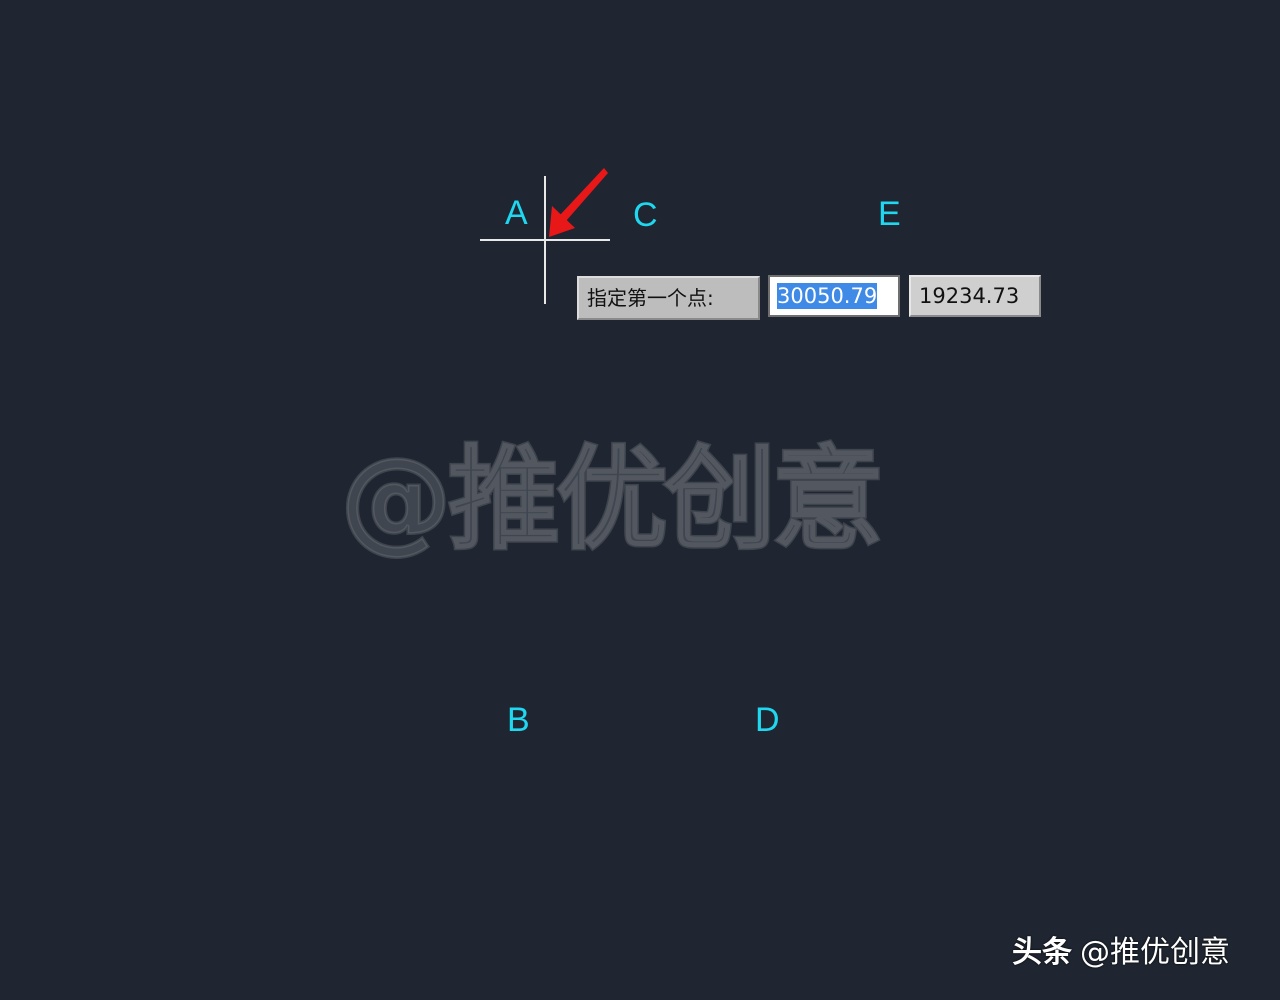 This screenshot has width=1280, height=1000. I want to click on corner-watermark-brand: 头条, so click(1042, 952).